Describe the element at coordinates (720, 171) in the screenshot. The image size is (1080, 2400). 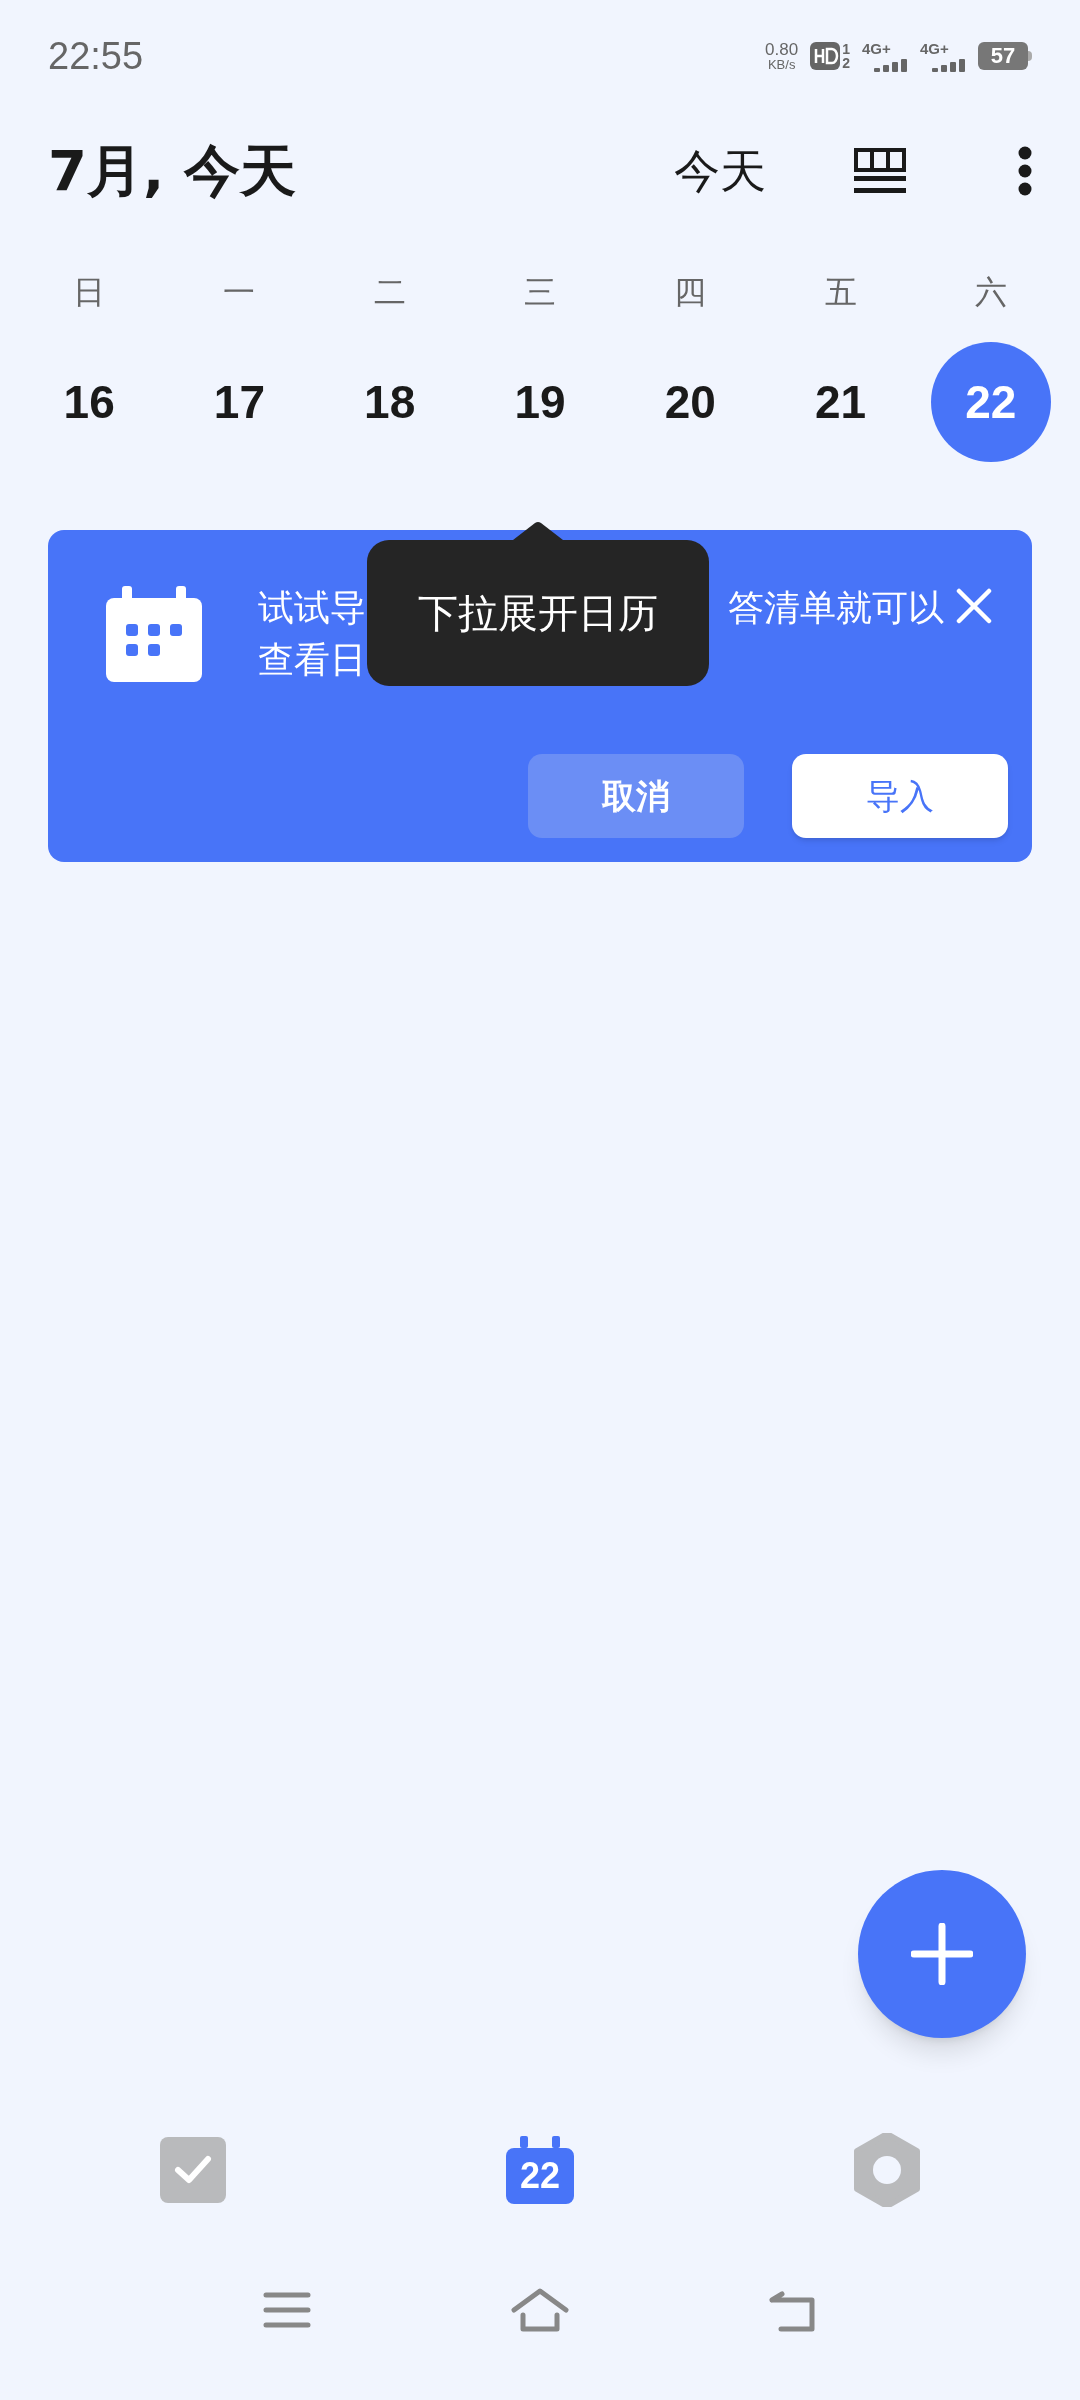
I see `today-button: 今天` at that location.